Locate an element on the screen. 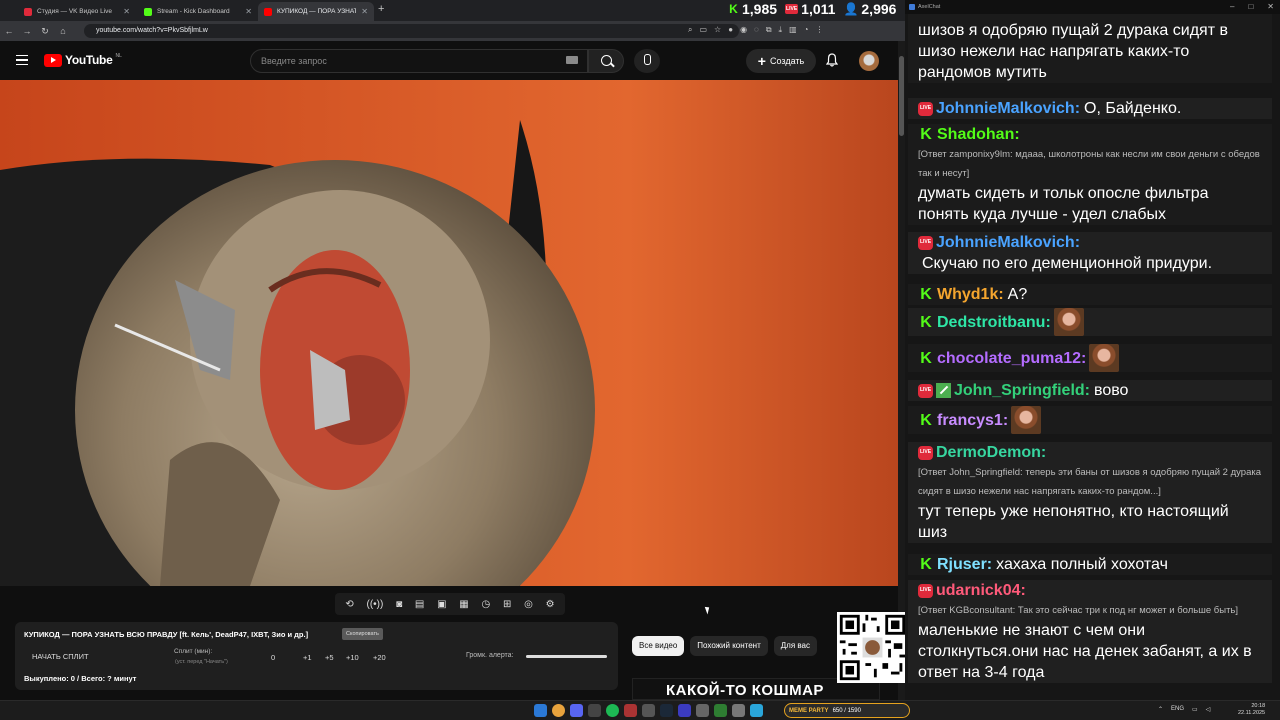 This screenshot has width=1280, height=720. voice-search-button is located at coordinates (647, 61).